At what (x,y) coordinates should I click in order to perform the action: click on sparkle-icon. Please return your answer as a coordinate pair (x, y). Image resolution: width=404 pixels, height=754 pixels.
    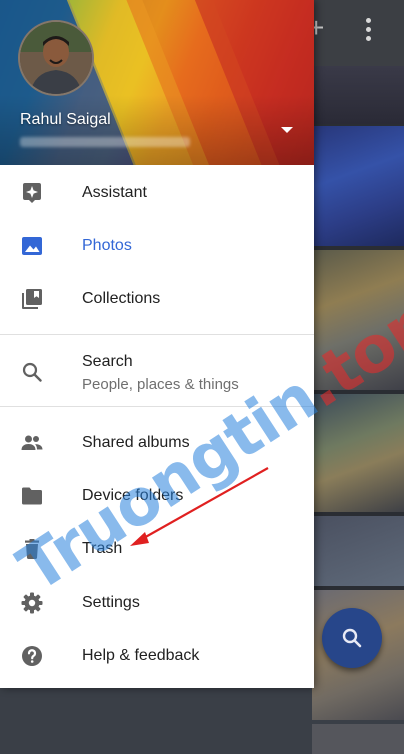
    Looking at the image, I should click on (32, 193).